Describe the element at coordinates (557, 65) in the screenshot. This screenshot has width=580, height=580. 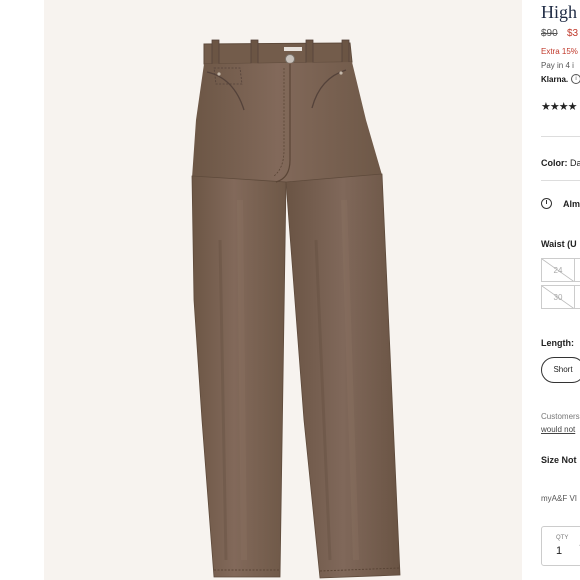
I see `installment-text: Pay in 4 i` at that location.